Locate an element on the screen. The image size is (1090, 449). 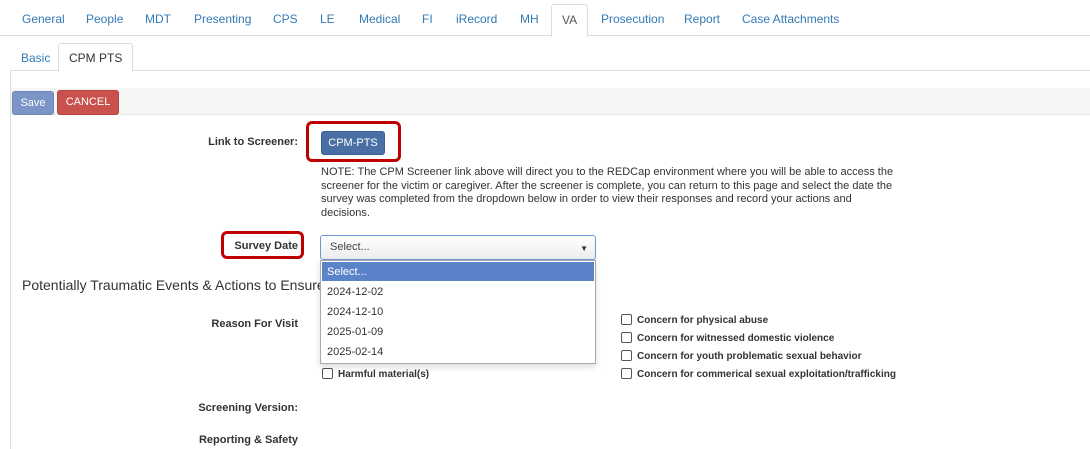
survey-date-select: Select... ▼ is located at coordinates (458, 247).